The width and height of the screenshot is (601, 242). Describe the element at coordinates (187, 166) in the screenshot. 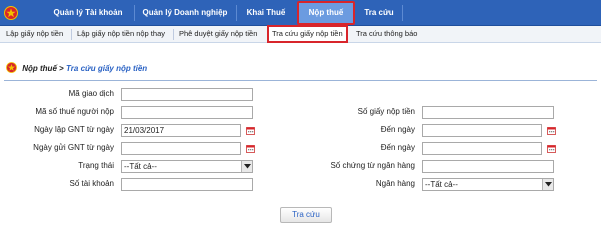

I see `status-select: --Tất cả--` at that location.